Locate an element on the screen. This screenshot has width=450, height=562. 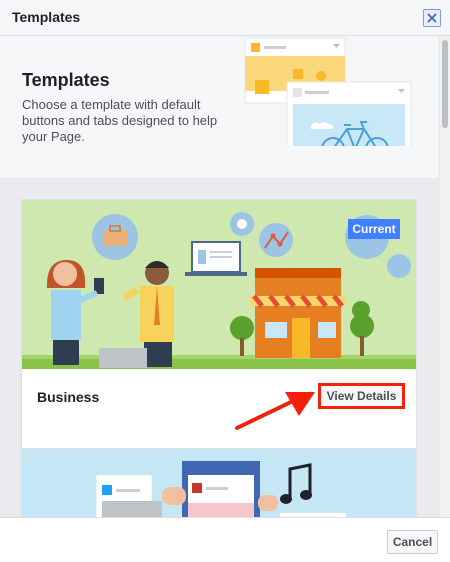
scrollbar-thumb is located at coordinates (445, 84).